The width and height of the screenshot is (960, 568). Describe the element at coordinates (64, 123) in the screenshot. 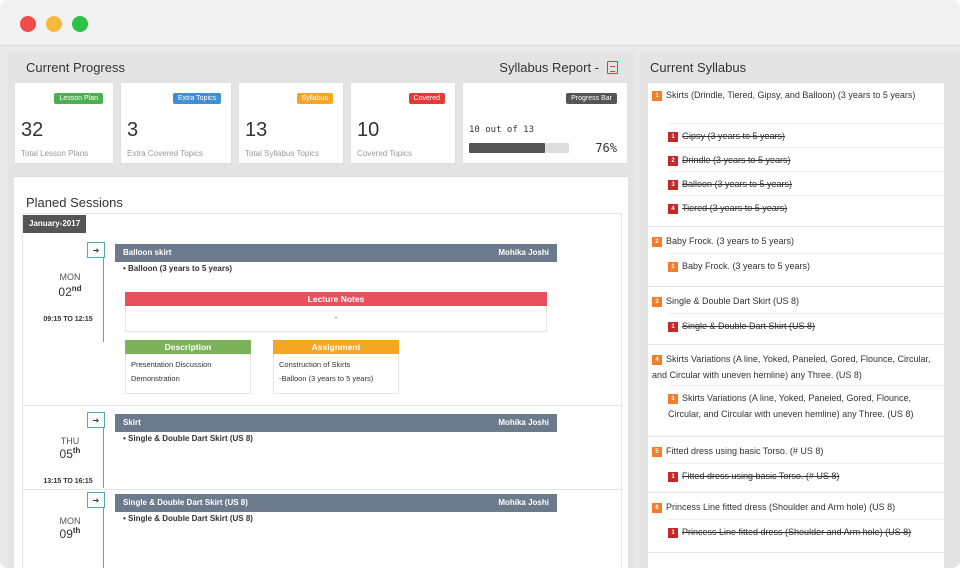

I see `lesson-plan-card: Lesson Plan 32 Total Lesson Plans` at that location.